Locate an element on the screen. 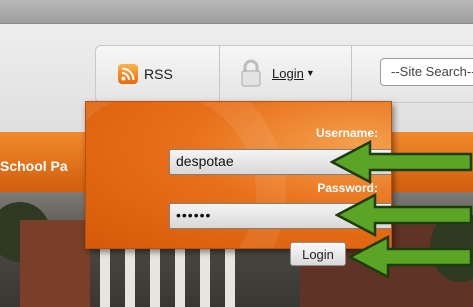 This screenshot has height=307, width=473. username-label: Username: is located at coordinates (346, 133).